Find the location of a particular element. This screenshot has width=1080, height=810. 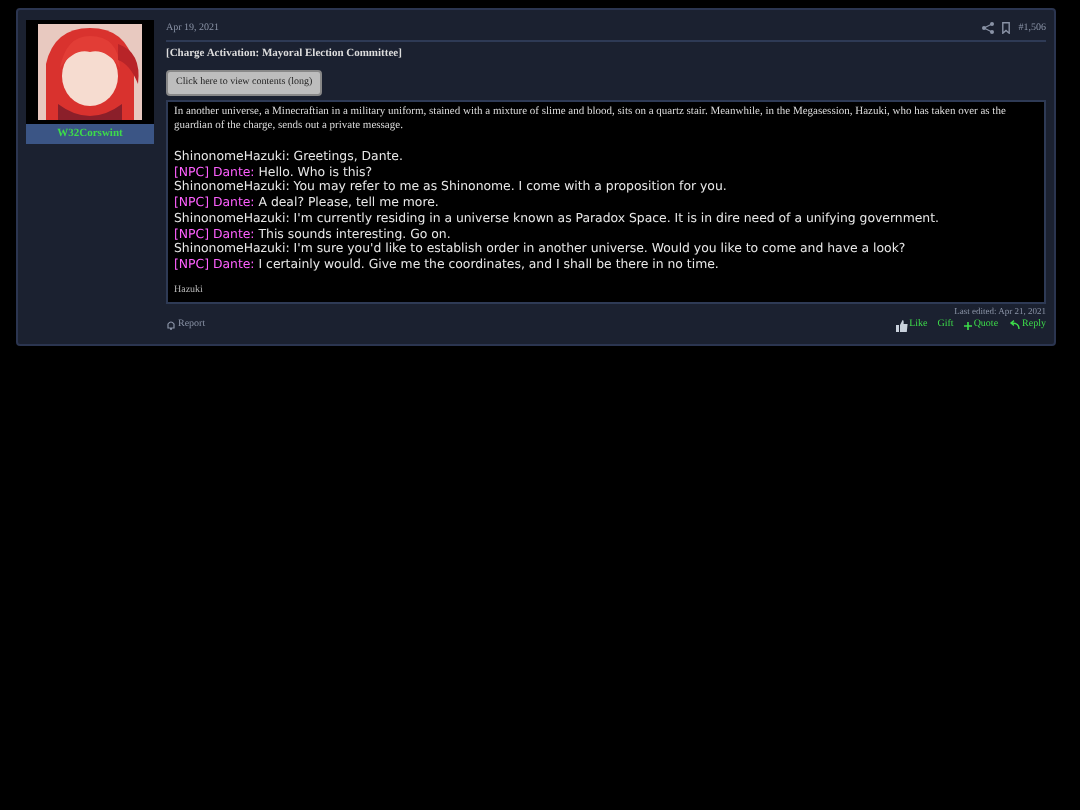

bookmark-icon is located at coordinates (1006, 28).